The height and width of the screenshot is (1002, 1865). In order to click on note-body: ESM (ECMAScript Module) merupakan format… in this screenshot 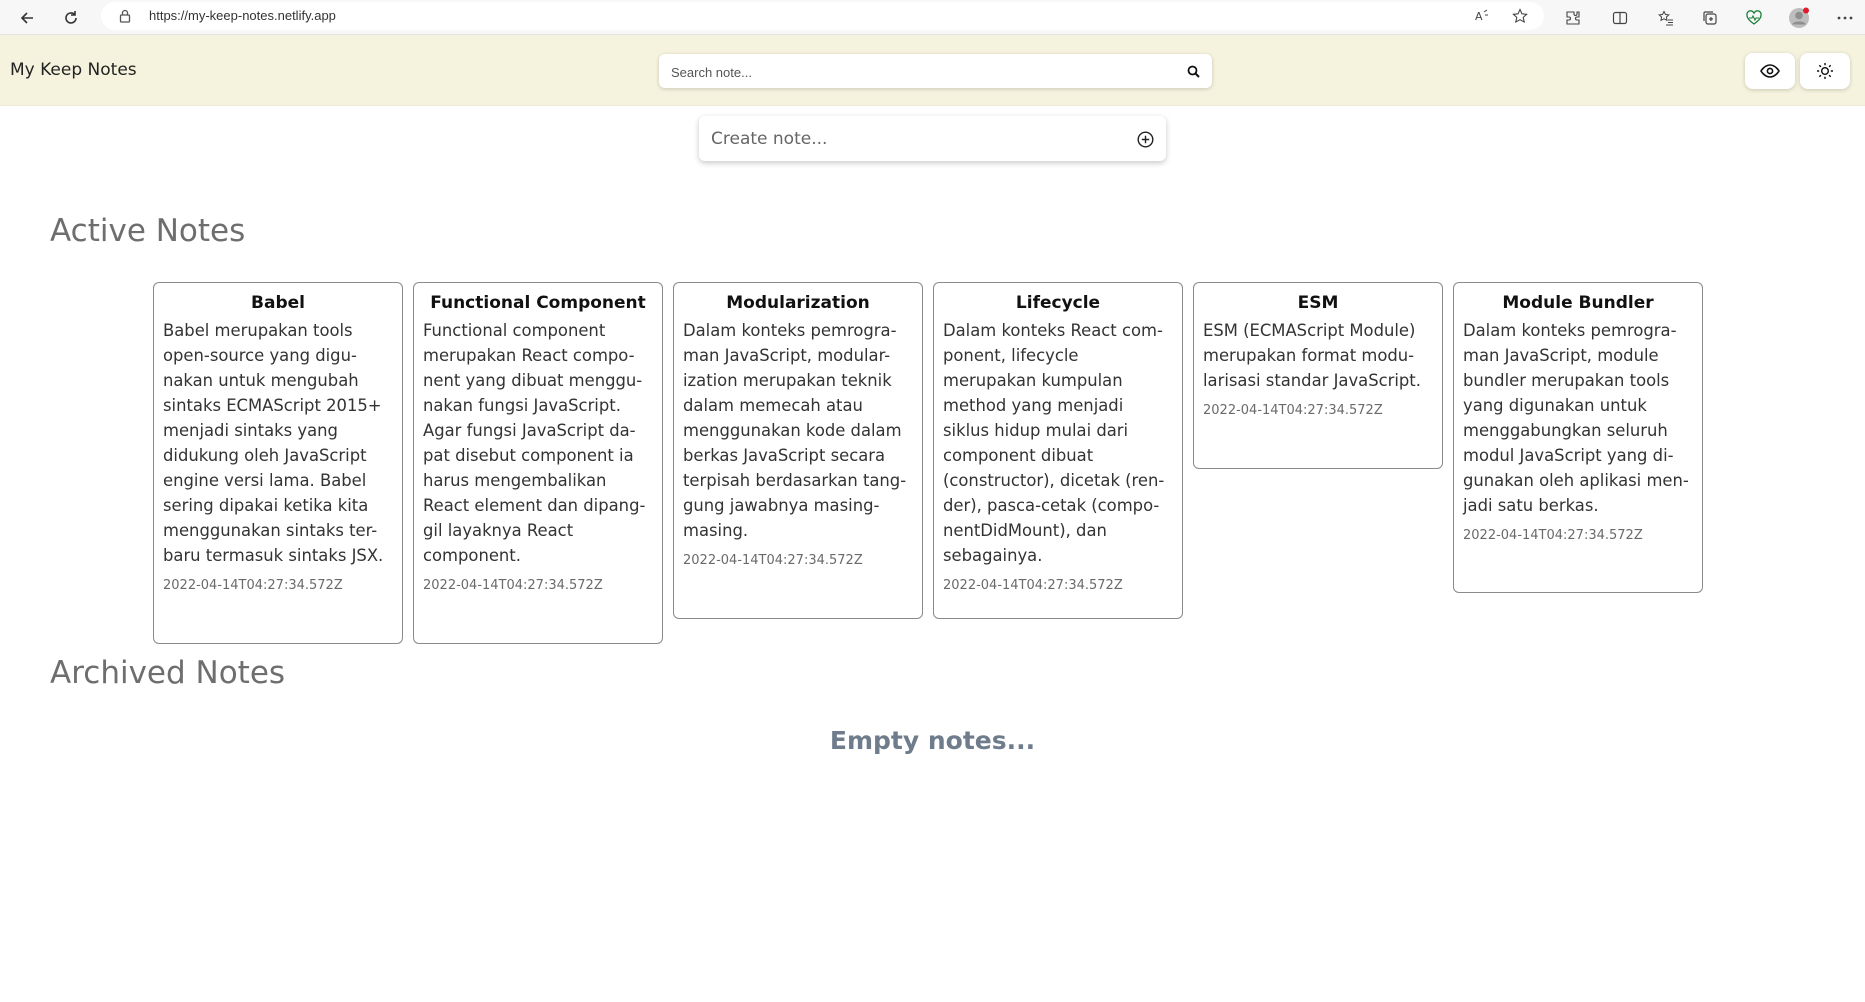, I will do `click(1312, 355)`.